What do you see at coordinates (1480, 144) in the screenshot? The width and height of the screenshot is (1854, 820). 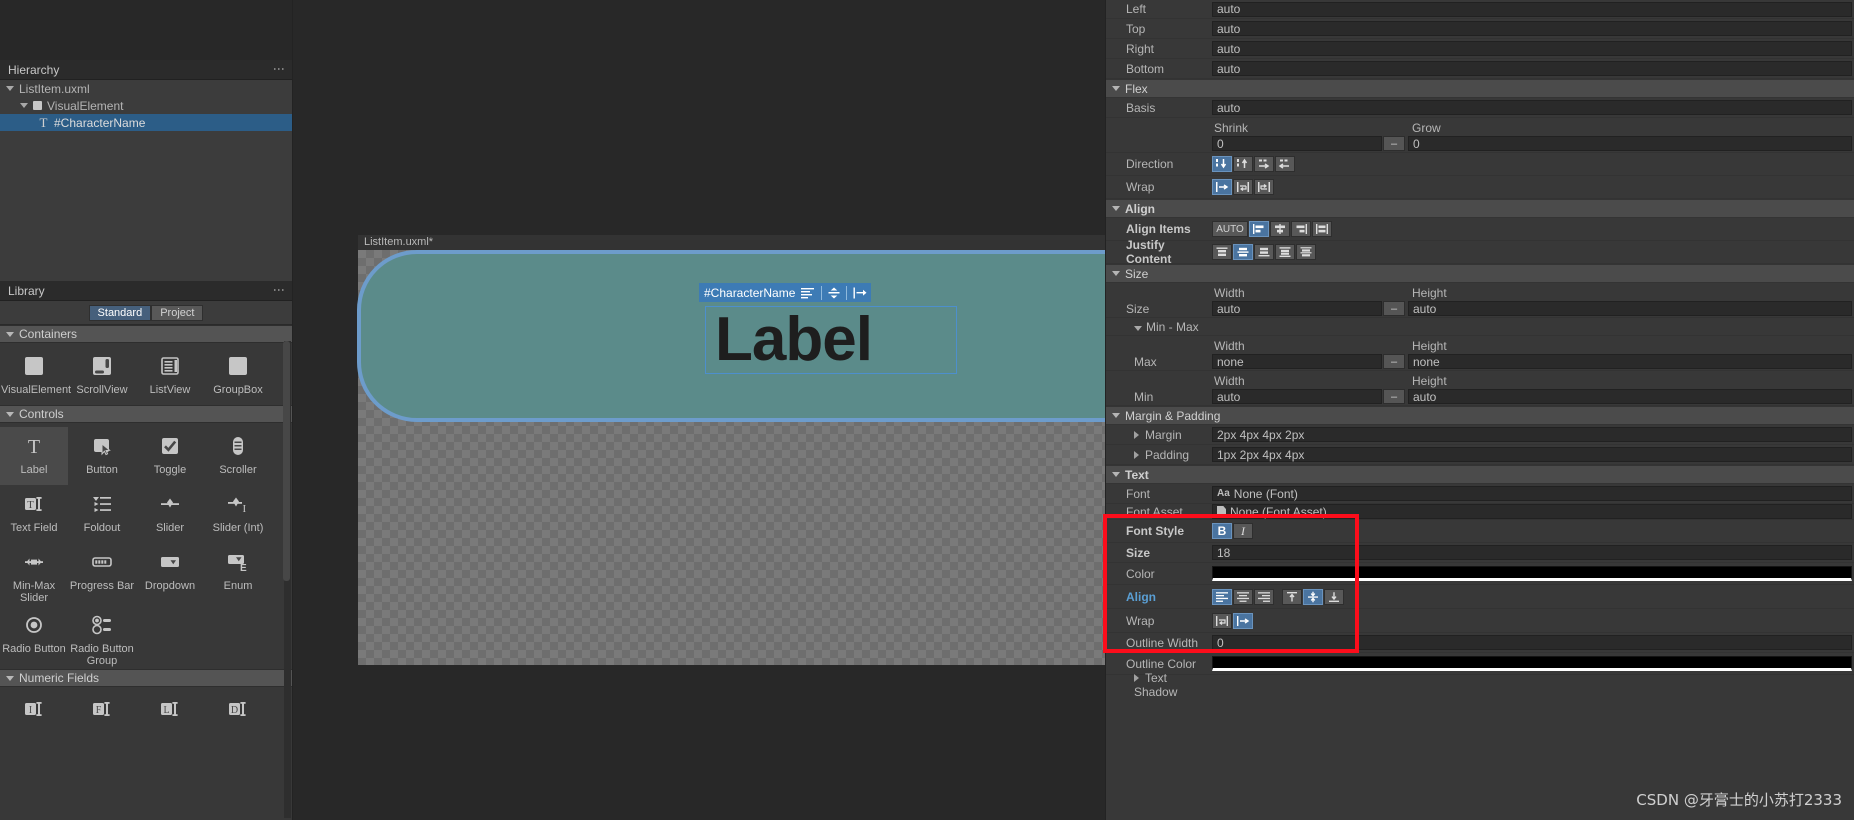 I see `inspector-row-shrink-grow: 0 – 0` at bounding box center [1480, 144].